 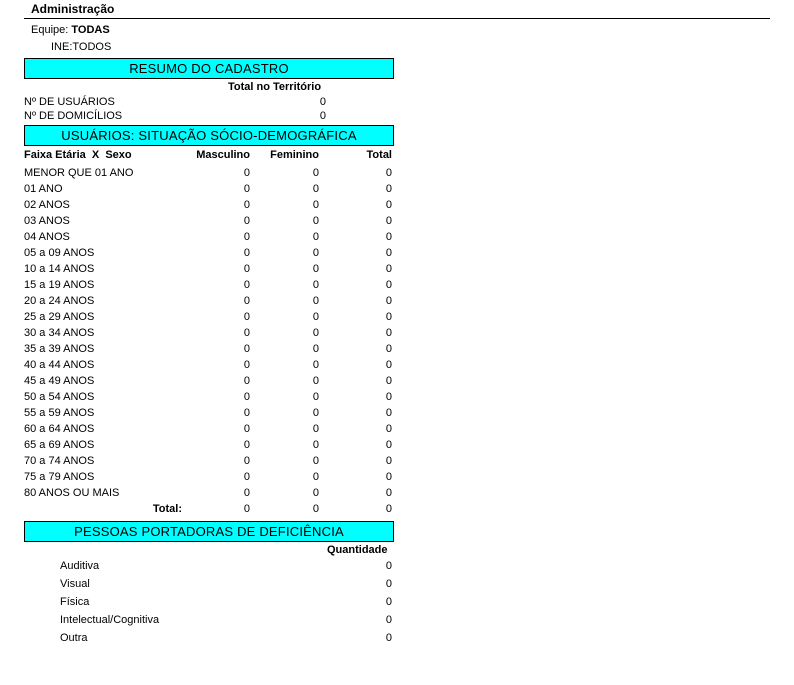 I want to click on list-item: Outra 0, so click(x=226, y=638).